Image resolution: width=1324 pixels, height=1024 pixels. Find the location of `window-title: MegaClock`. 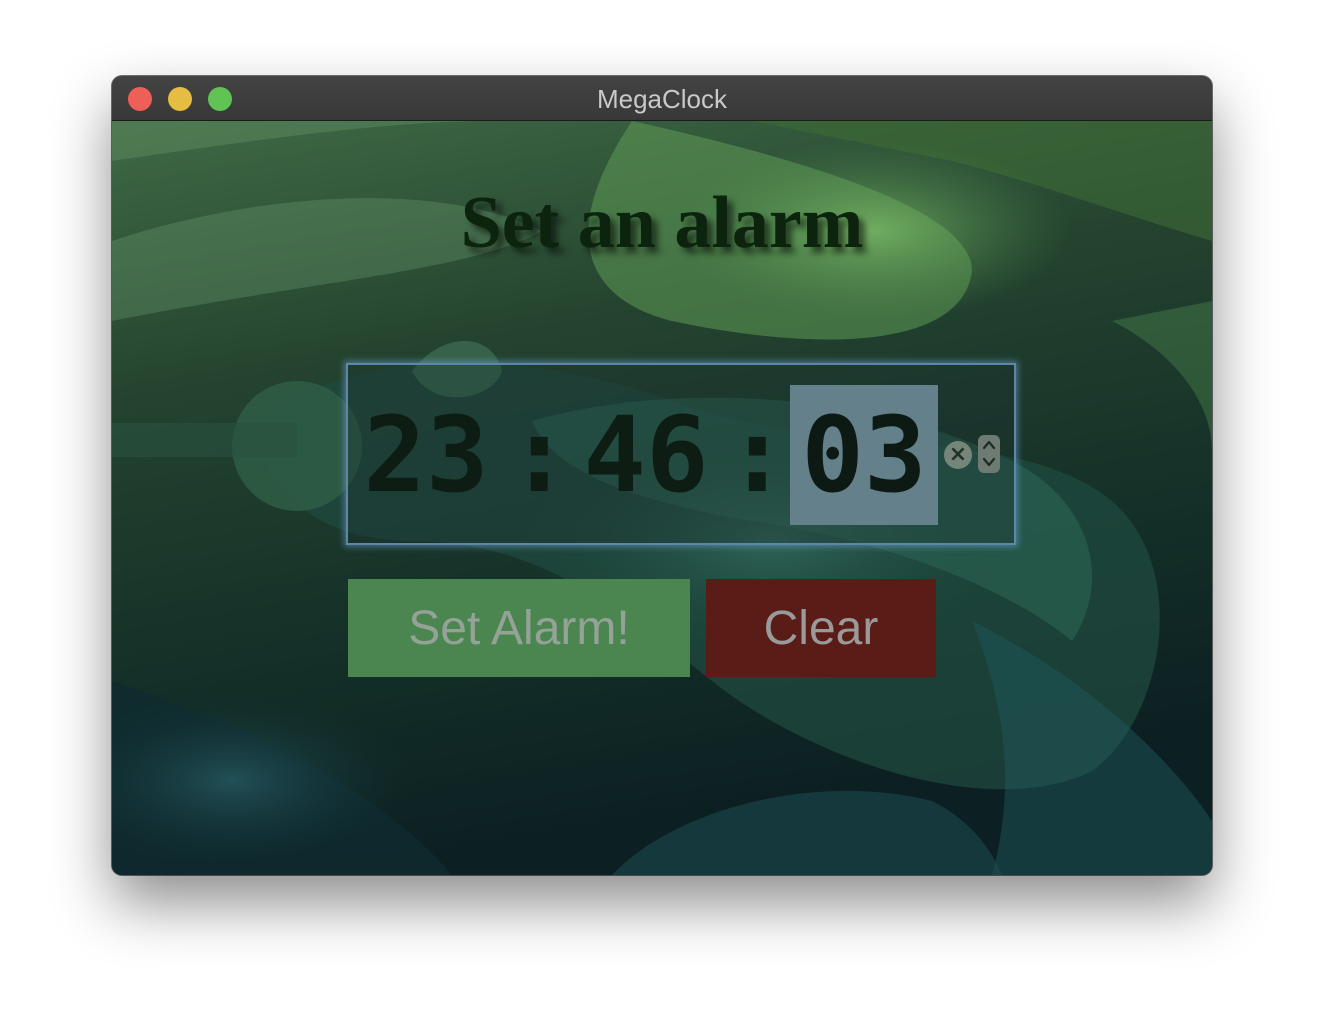

window-title: MegaClock is located at coordinates (662, 99).